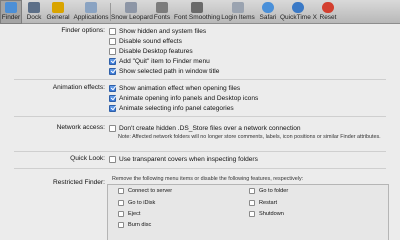 Image resolution: width=400 pixels, height=240 pixels. I want to click on checkbox-animation-opening-files: Show animation effect when opening files, so click(174, 88).